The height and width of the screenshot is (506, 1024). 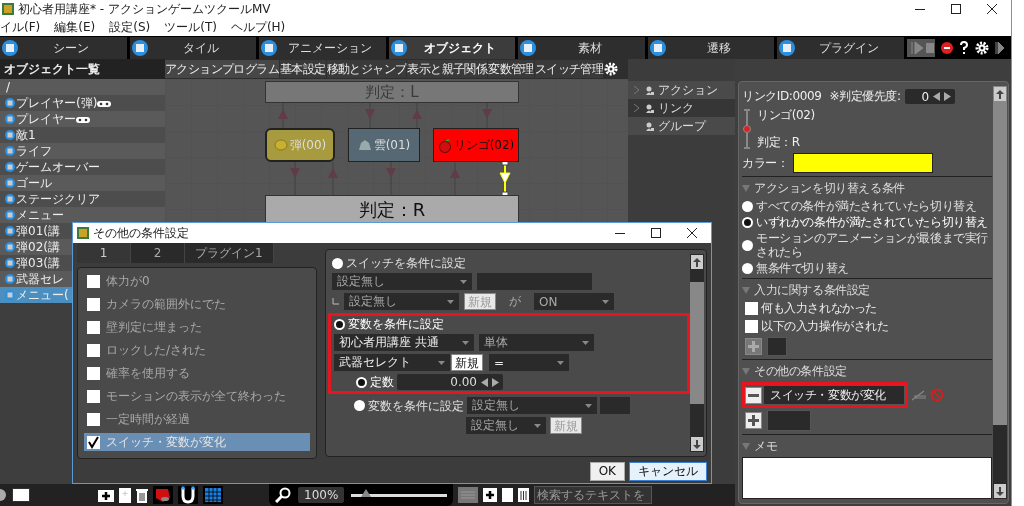 I want to click on editor-tab: 移動とジャンプ, so click(x=366, y=69).